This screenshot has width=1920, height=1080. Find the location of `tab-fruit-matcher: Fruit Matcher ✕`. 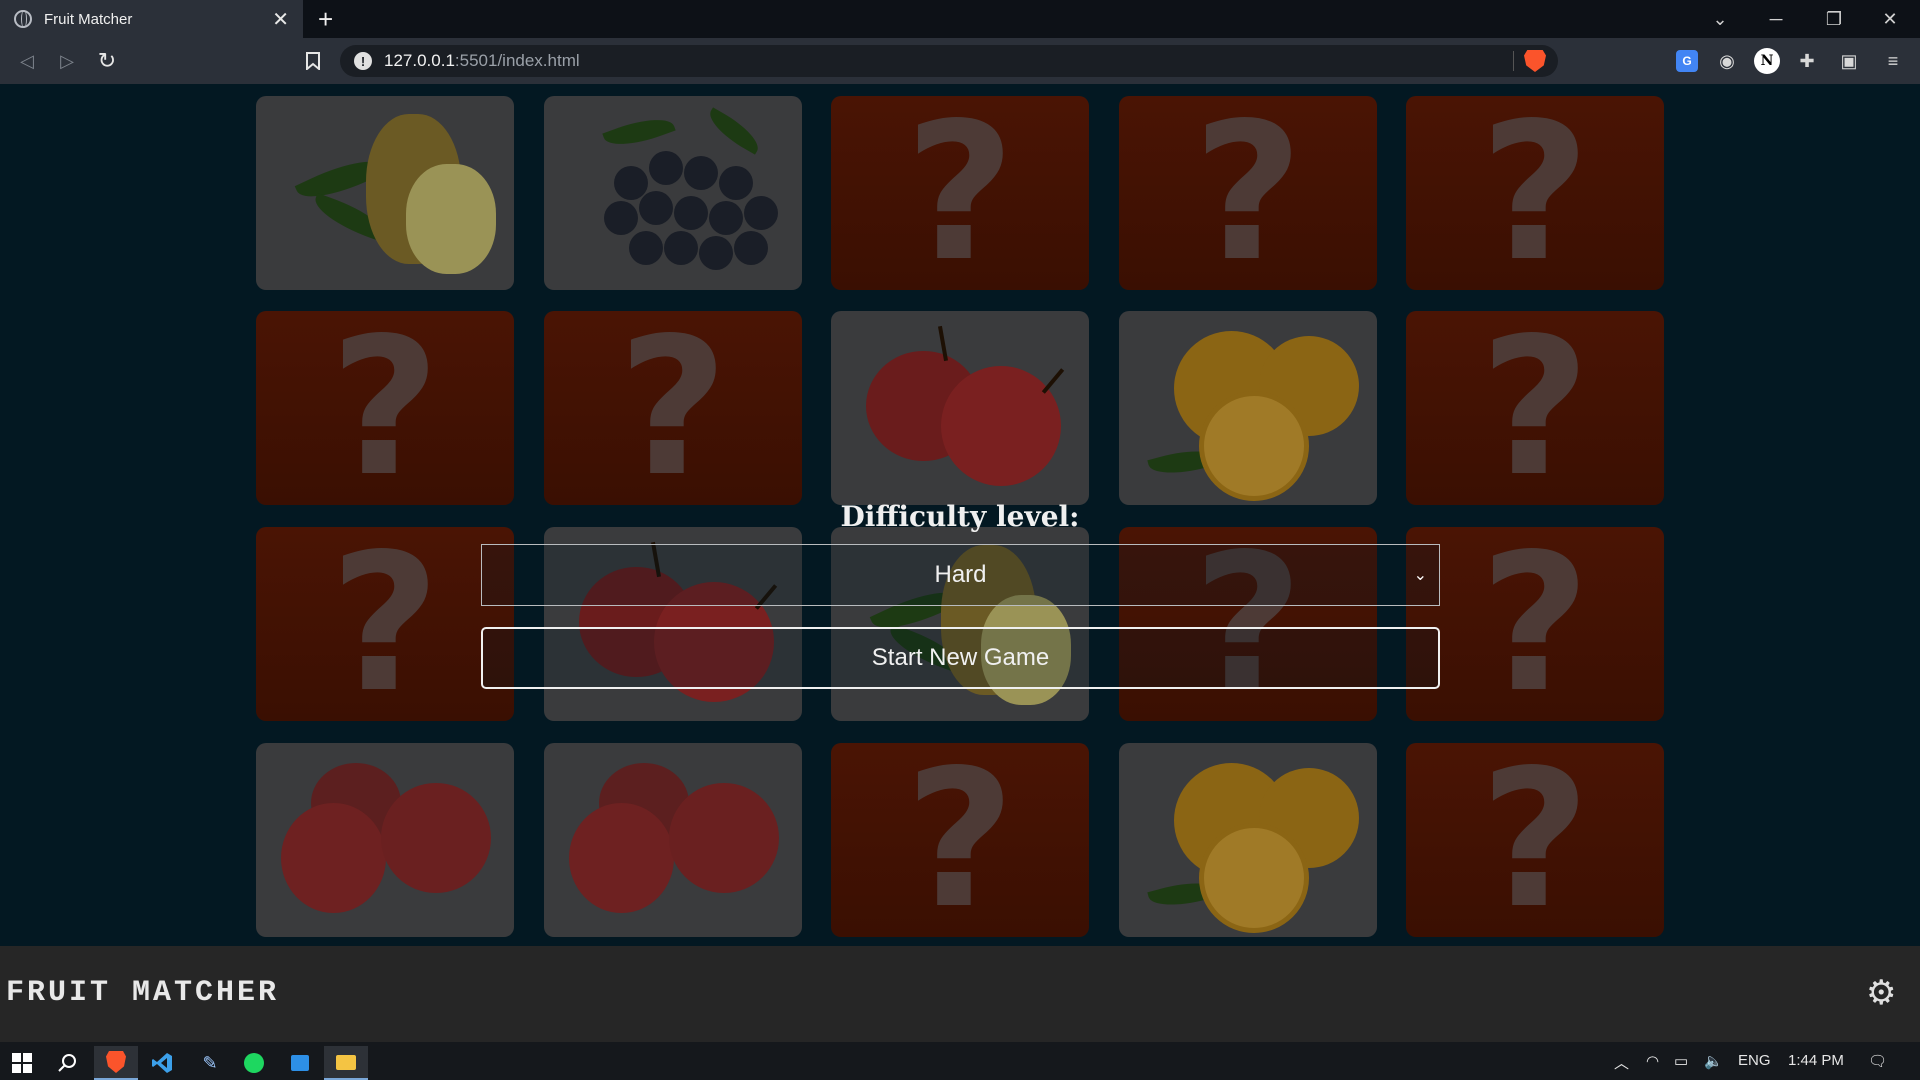

tab-fruit-matcher: Fruit Matcher ✕ is located at coordinates (151, 19).